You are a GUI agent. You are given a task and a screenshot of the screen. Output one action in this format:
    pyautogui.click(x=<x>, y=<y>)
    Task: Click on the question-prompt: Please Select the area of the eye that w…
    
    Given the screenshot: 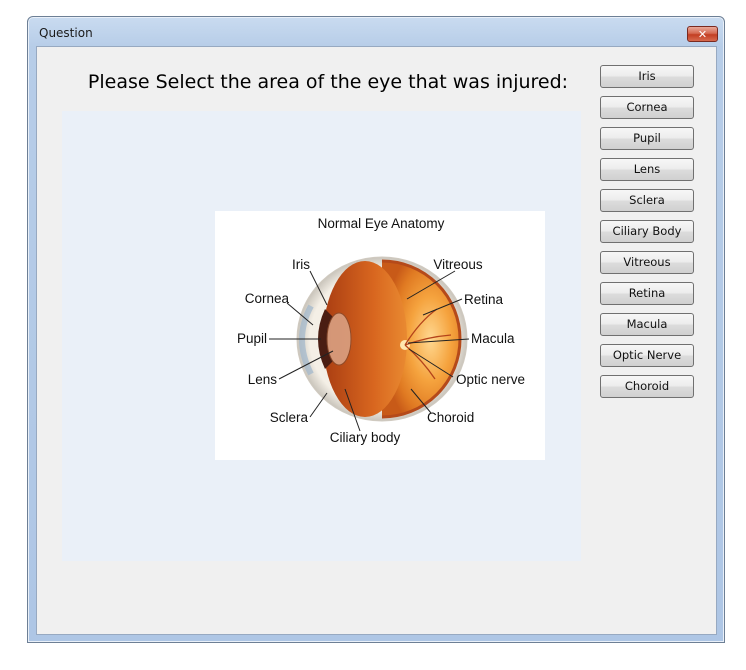 What is the action you would take?
    pyautogui.click(x=328, y=82)
    